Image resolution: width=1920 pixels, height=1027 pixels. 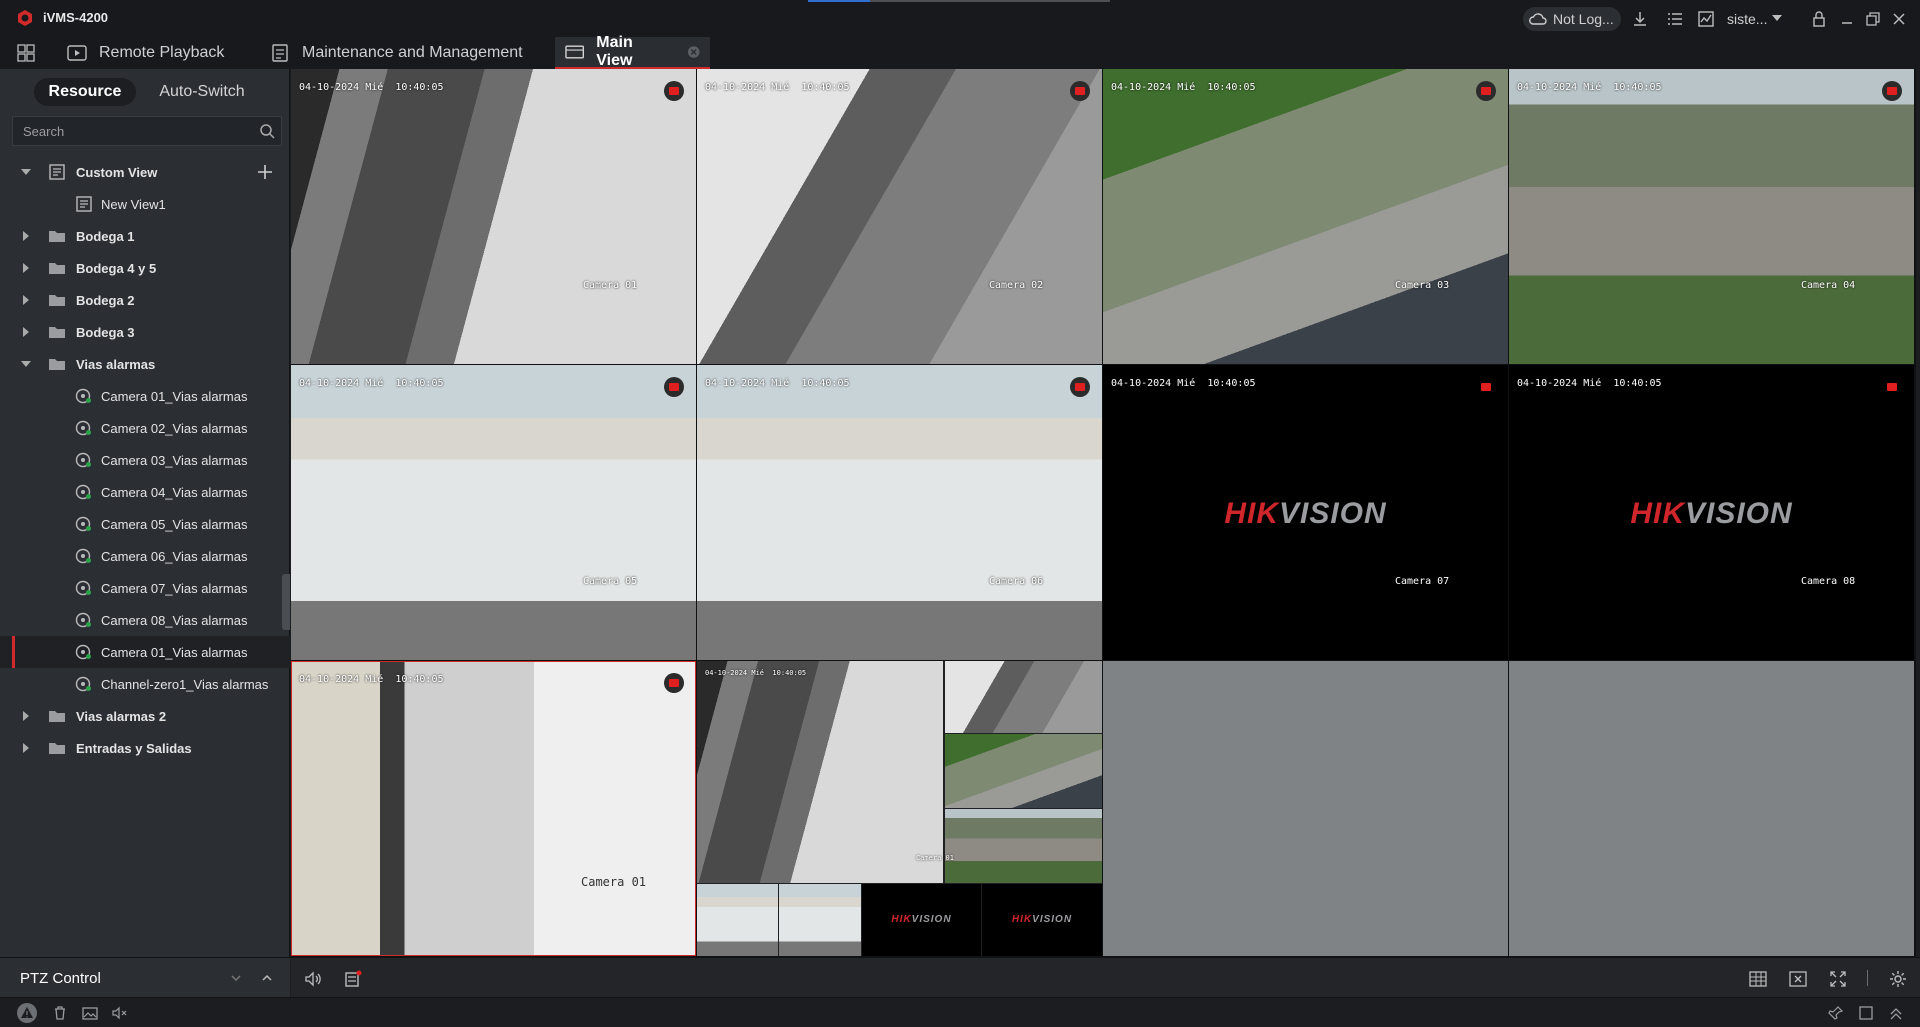 I want to click on video-window: 04-10-2024 Mié 10:40:05 Camera 06, so click(x=899, y=512).